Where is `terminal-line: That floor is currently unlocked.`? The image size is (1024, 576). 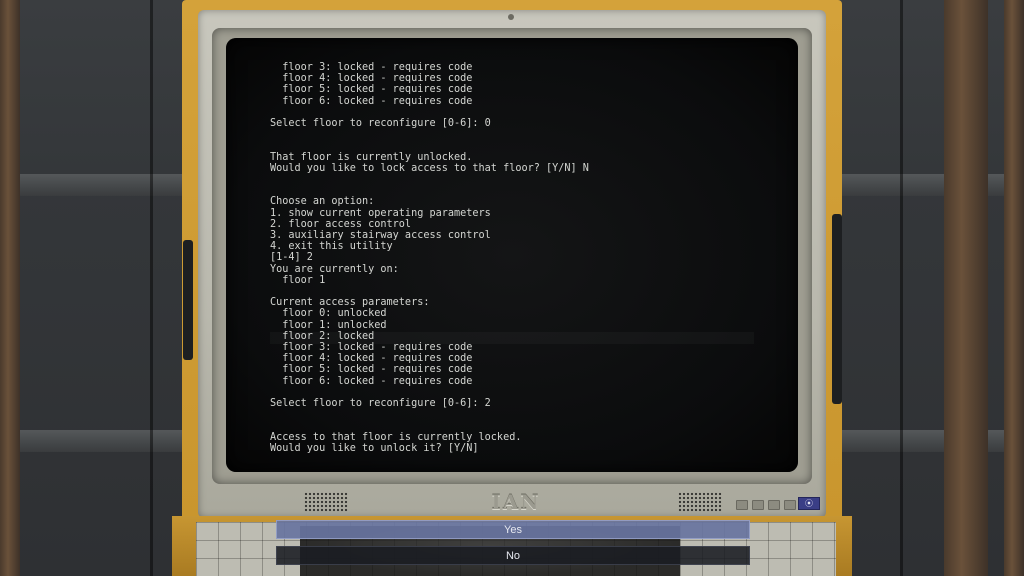
terminal-line: That floor is currently unlocked. is located at coordinates (371, 157).